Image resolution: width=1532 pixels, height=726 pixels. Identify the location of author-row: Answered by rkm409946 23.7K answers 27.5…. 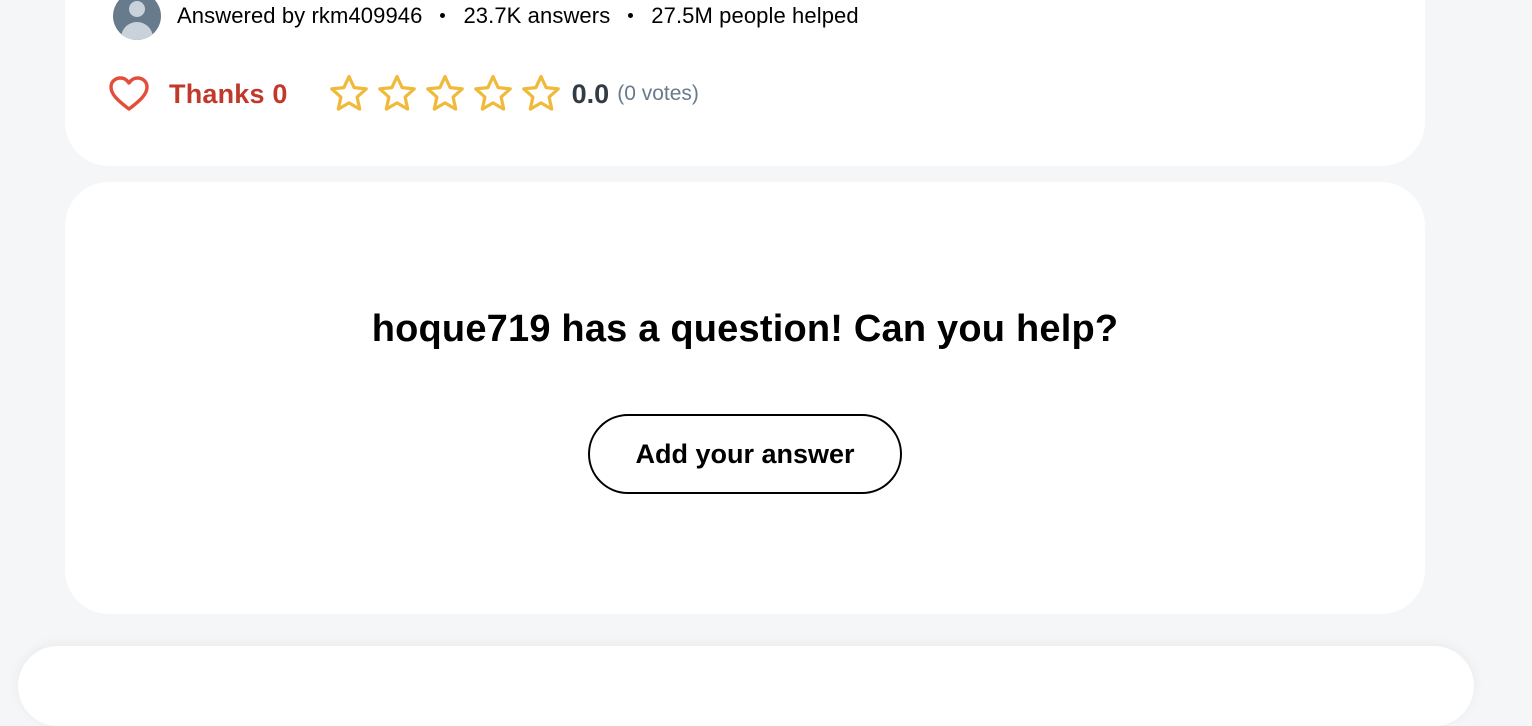
(486, 20).